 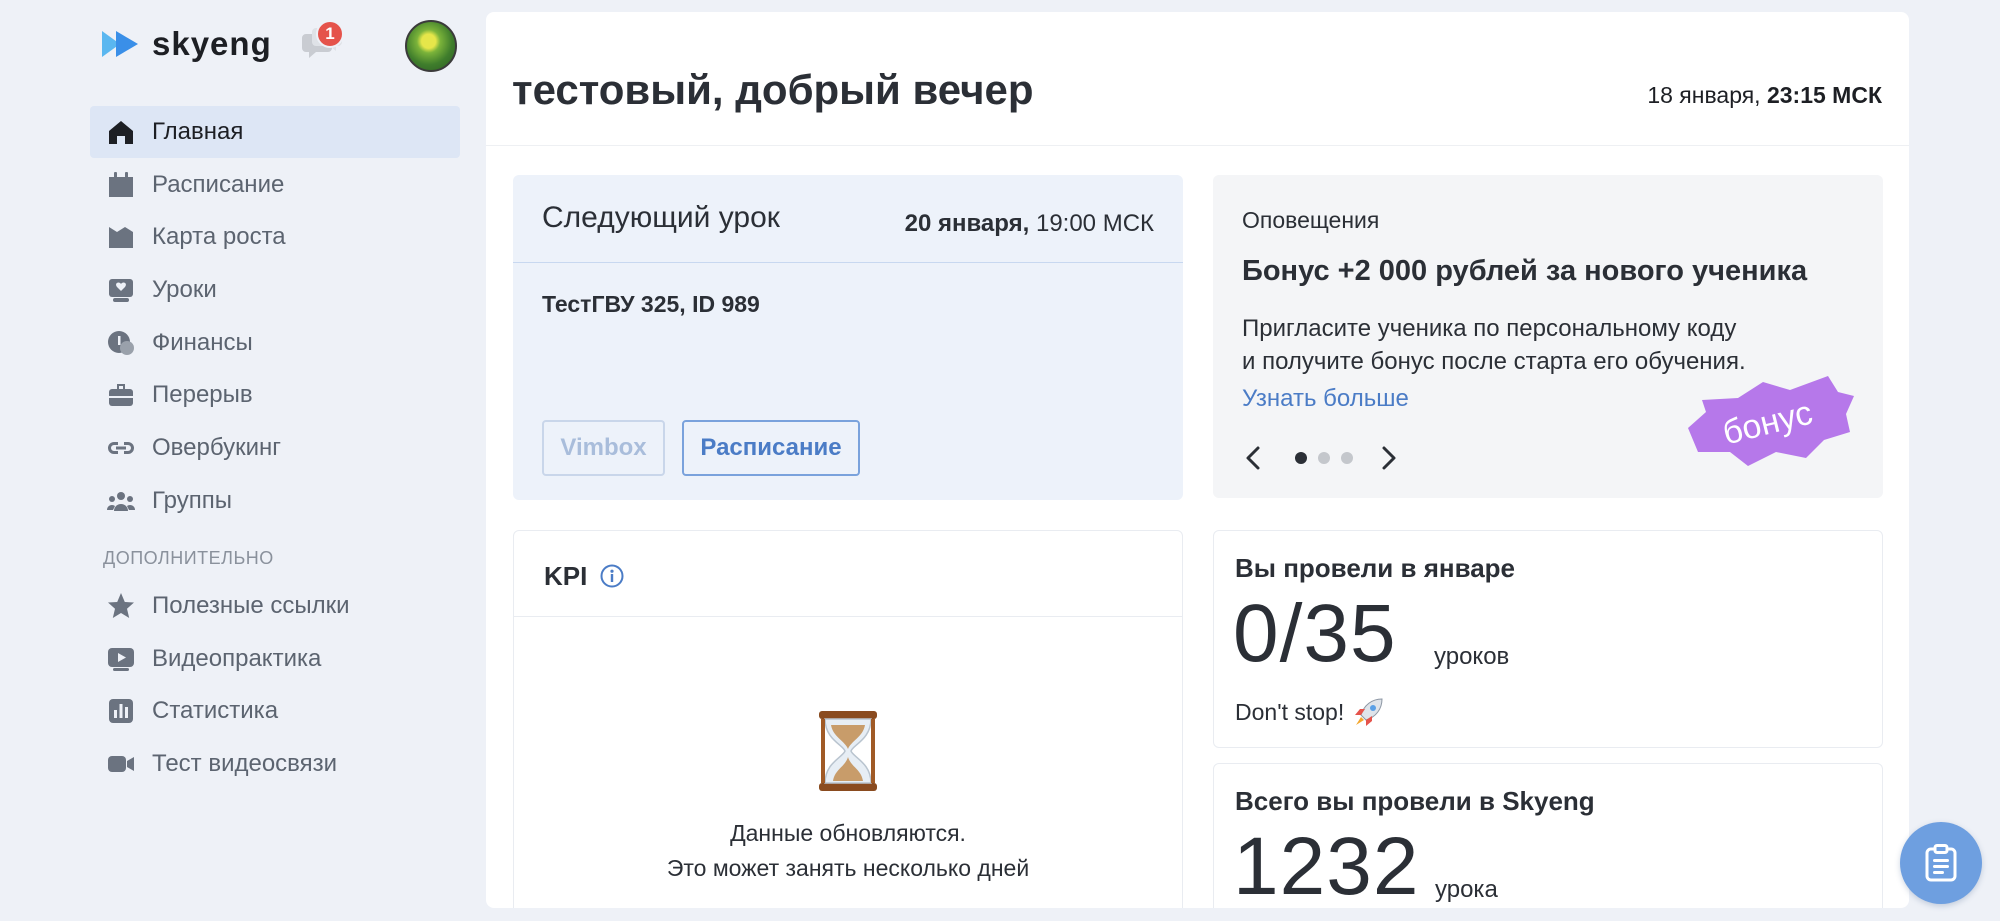 I want to click on sidebar-item-break: Перерыв, so click(x=275, y=395).